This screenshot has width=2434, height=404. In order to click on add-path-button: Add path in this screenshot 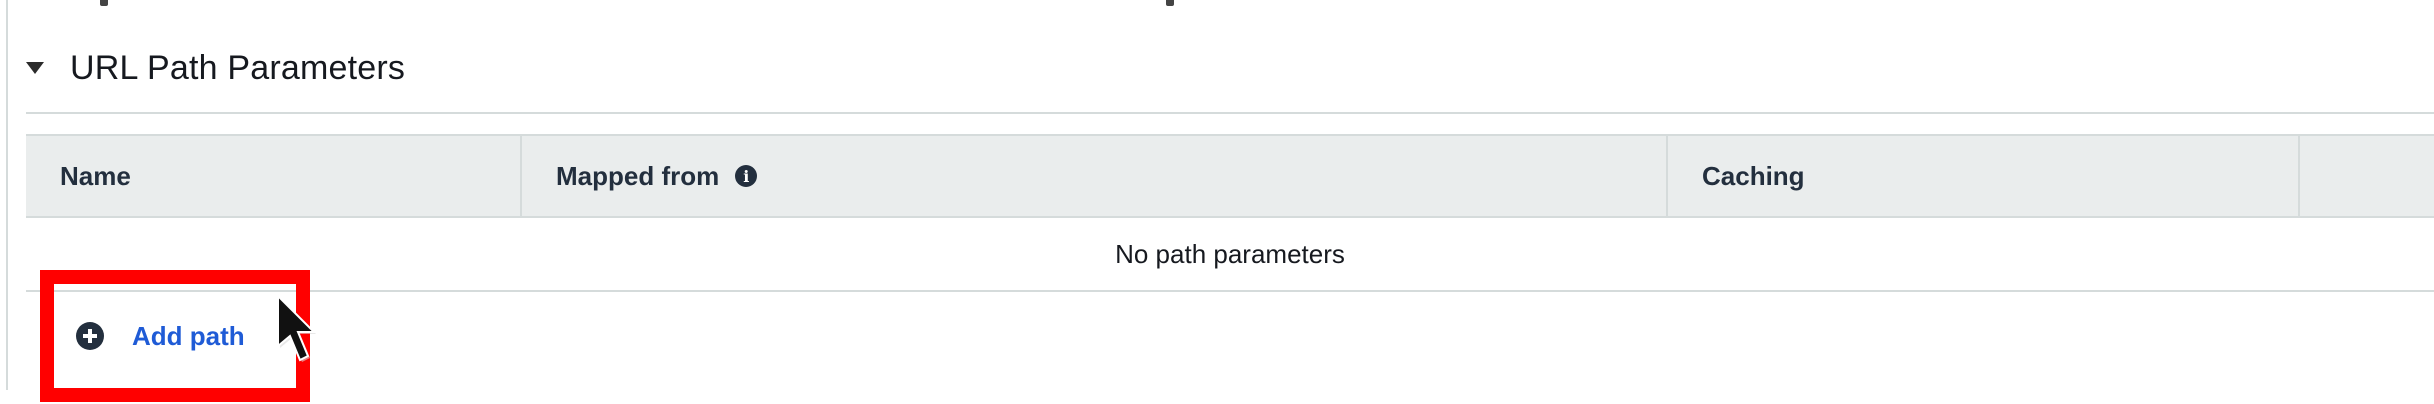, I will do `click(160, 336)`.